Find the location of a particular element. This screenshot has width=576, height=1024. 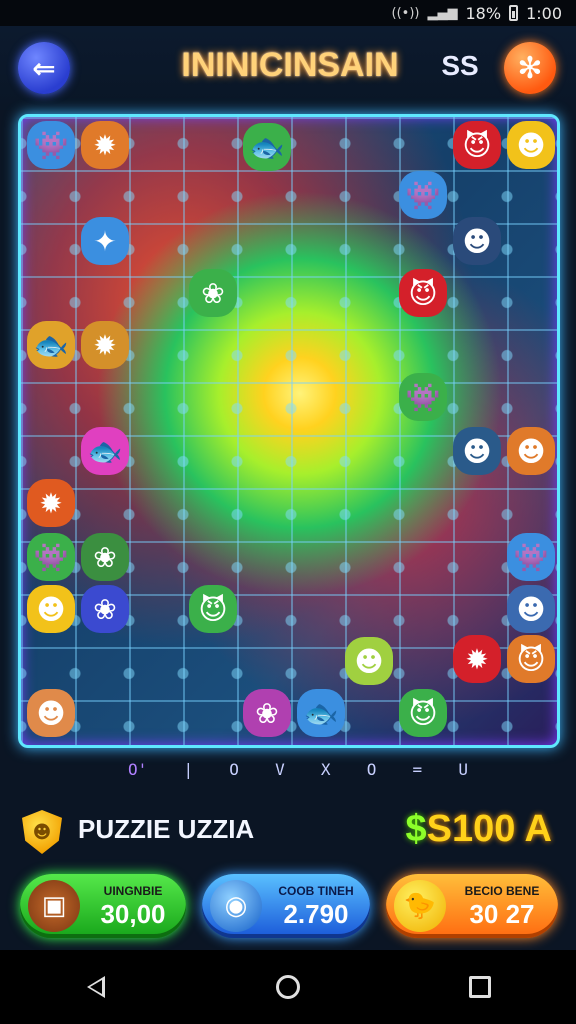

orange-button-value: 30 27 is located at coordinates (502, 914).